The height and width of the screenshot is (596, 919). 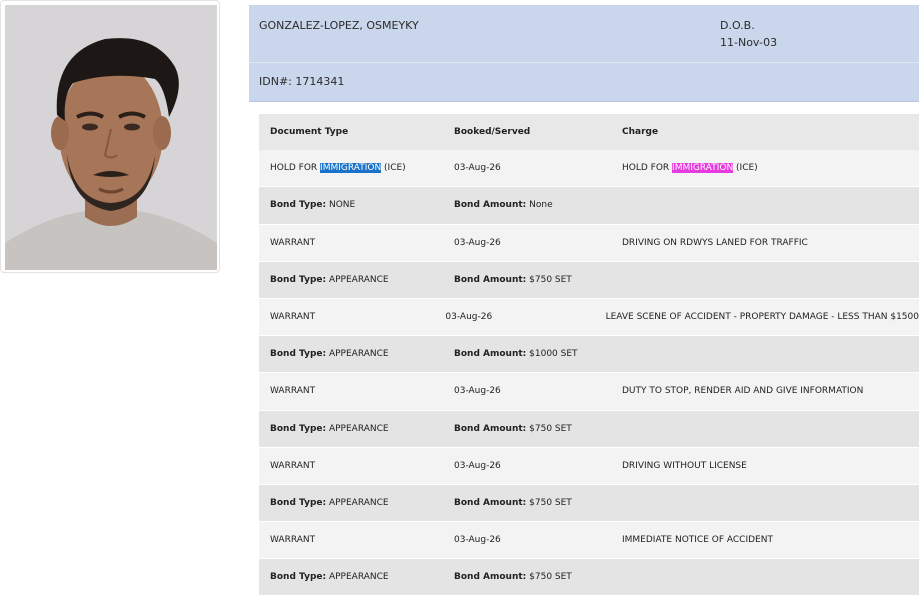 I want to click on bond-row: Bond Type: NONE Bond Amount: None, so click(x=589, y=206).